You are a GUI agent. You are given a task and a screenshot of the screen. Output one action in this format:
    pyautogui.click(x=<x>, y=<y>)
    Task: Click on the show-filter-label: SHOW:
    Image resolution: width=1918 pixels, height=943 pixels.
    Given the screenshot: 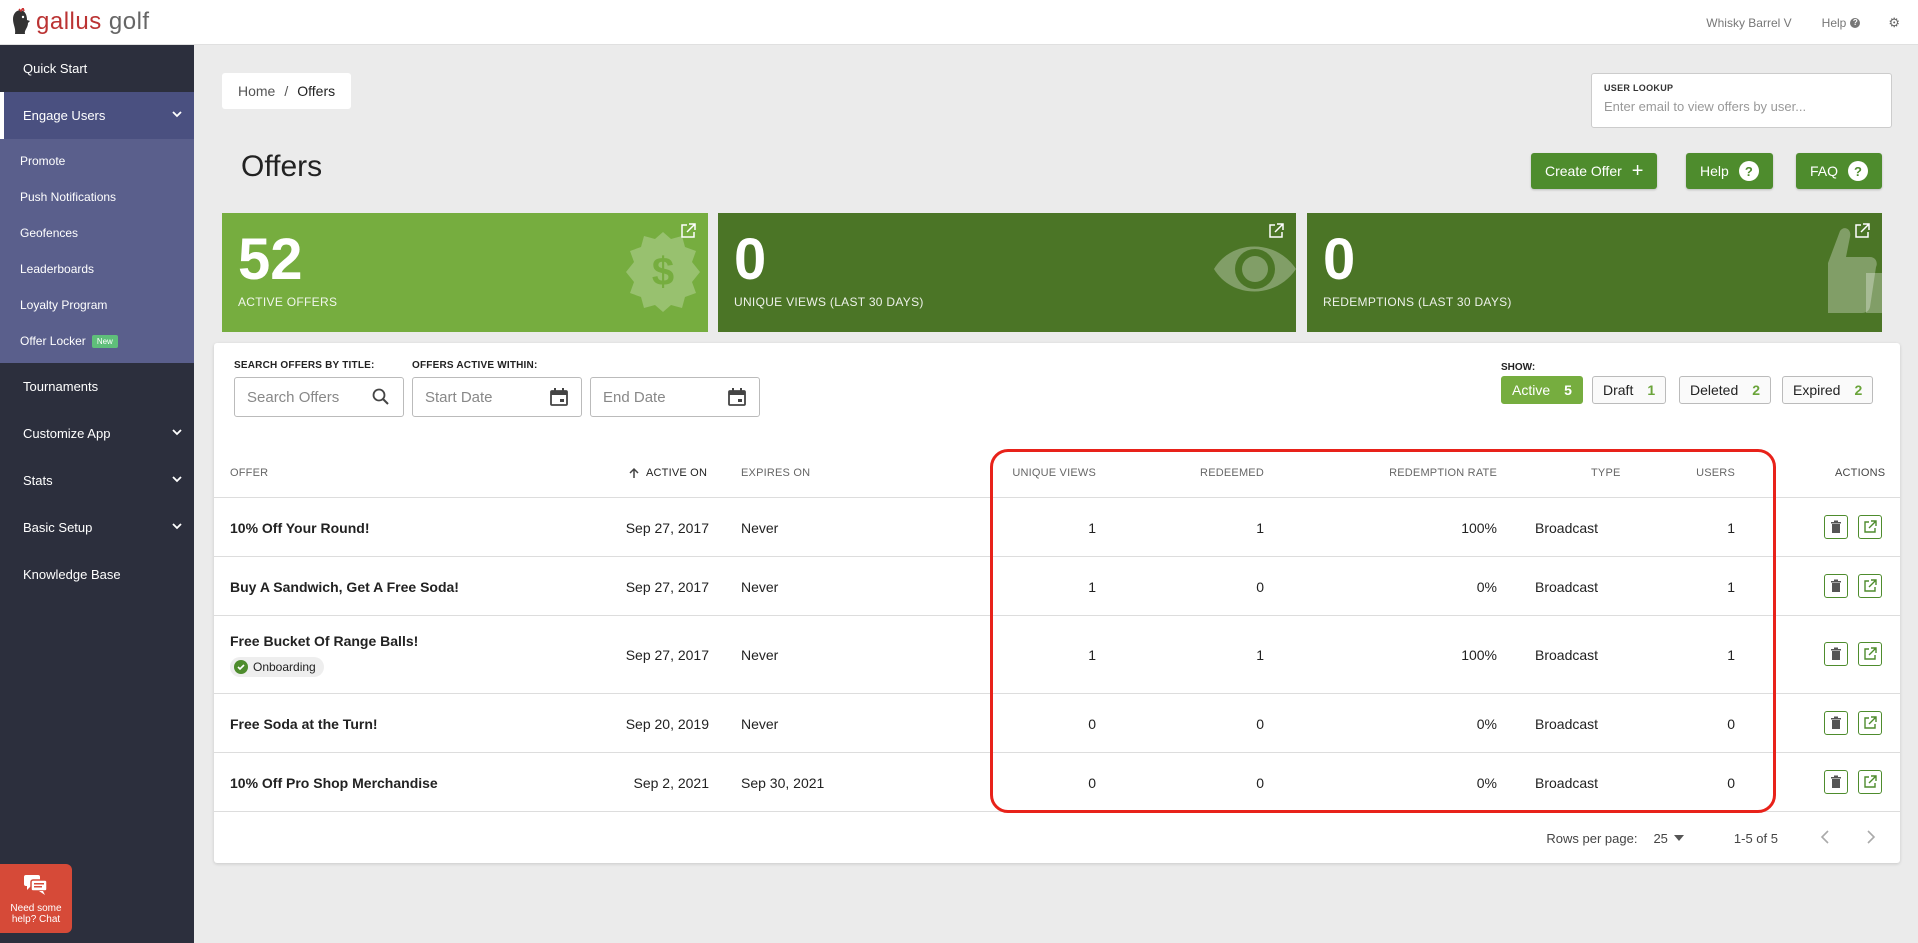 What is the action you would take?
    pyautogui.click(x=1518, y=367)
    